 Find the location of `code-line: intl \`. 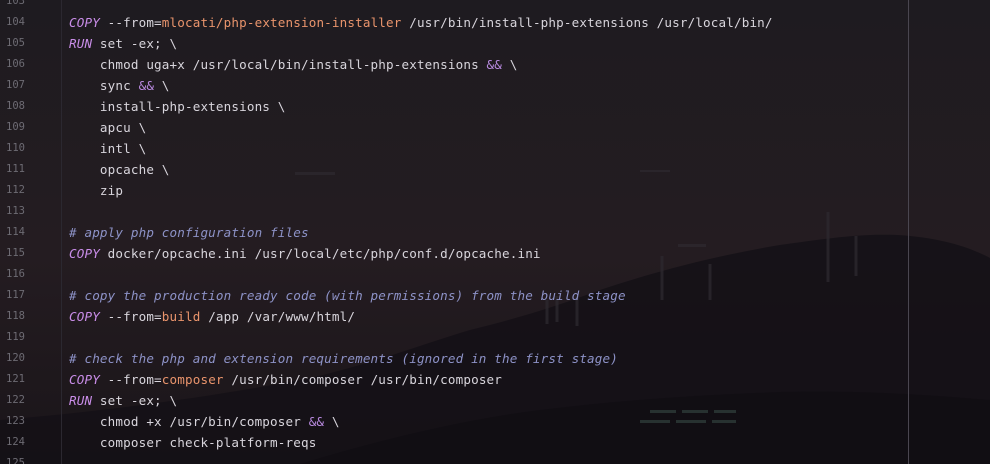

code-line: intl \ is located at coordinates (107, 148).